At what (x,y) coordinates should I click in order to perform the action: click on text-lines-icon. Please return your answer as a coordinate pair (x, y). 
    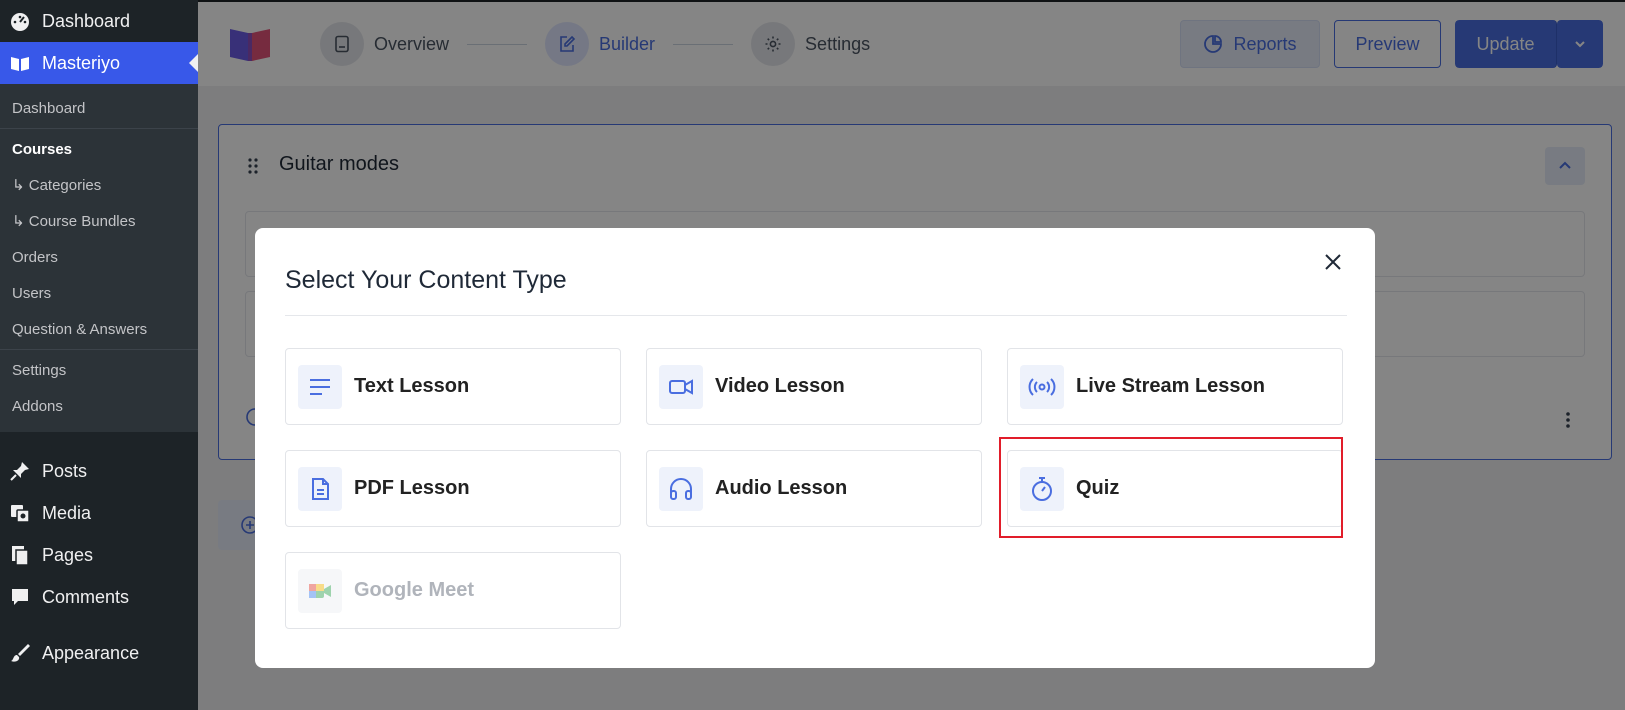
    Looking at the image, I should click on (320, 386).